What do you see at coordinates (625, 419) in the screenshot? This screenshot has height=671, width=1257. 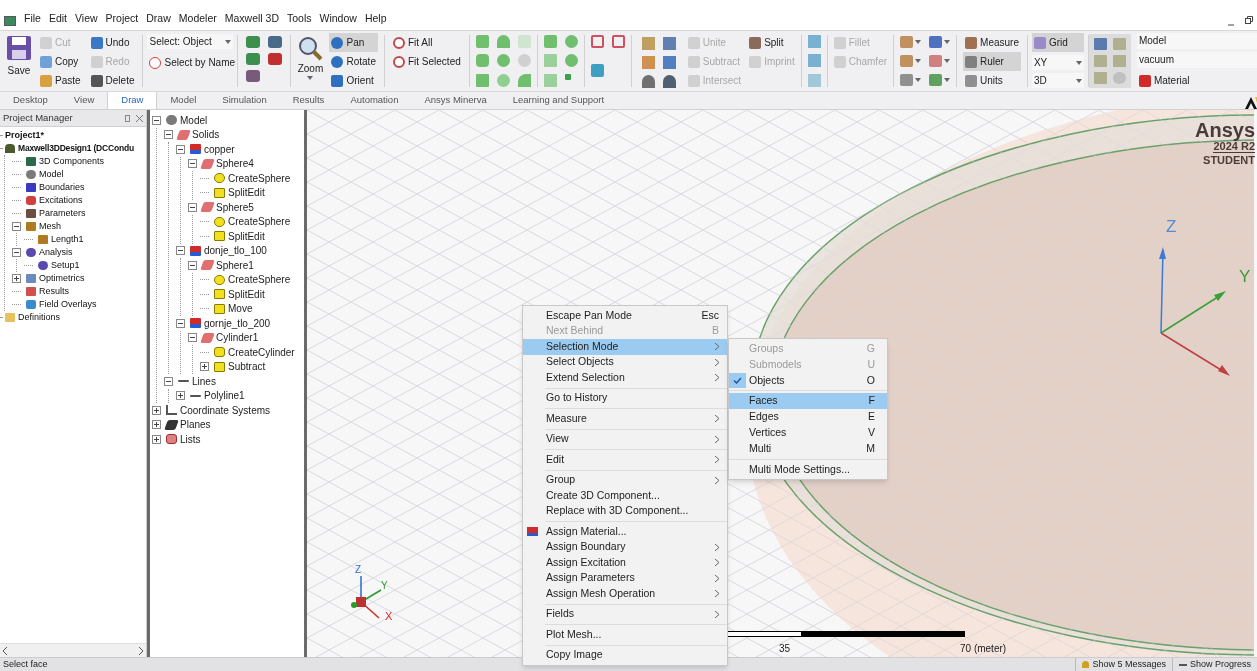 I see `menu-item: Measure` at bounding box center [625, 419].